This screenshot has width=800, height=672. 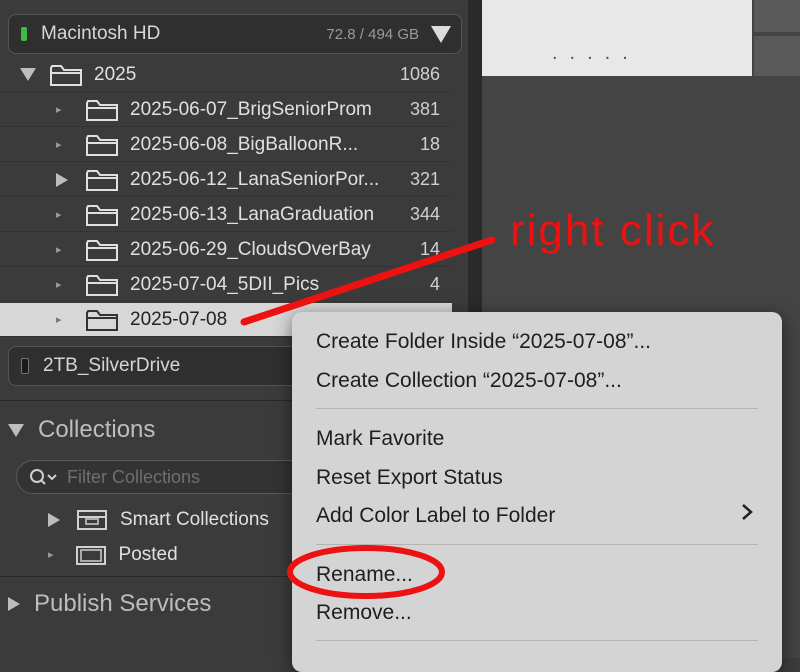 What do you see at coordinates (368, 281) in the screenshot?
I see `annotation-arrow-line` at bounding box center [368, 281].